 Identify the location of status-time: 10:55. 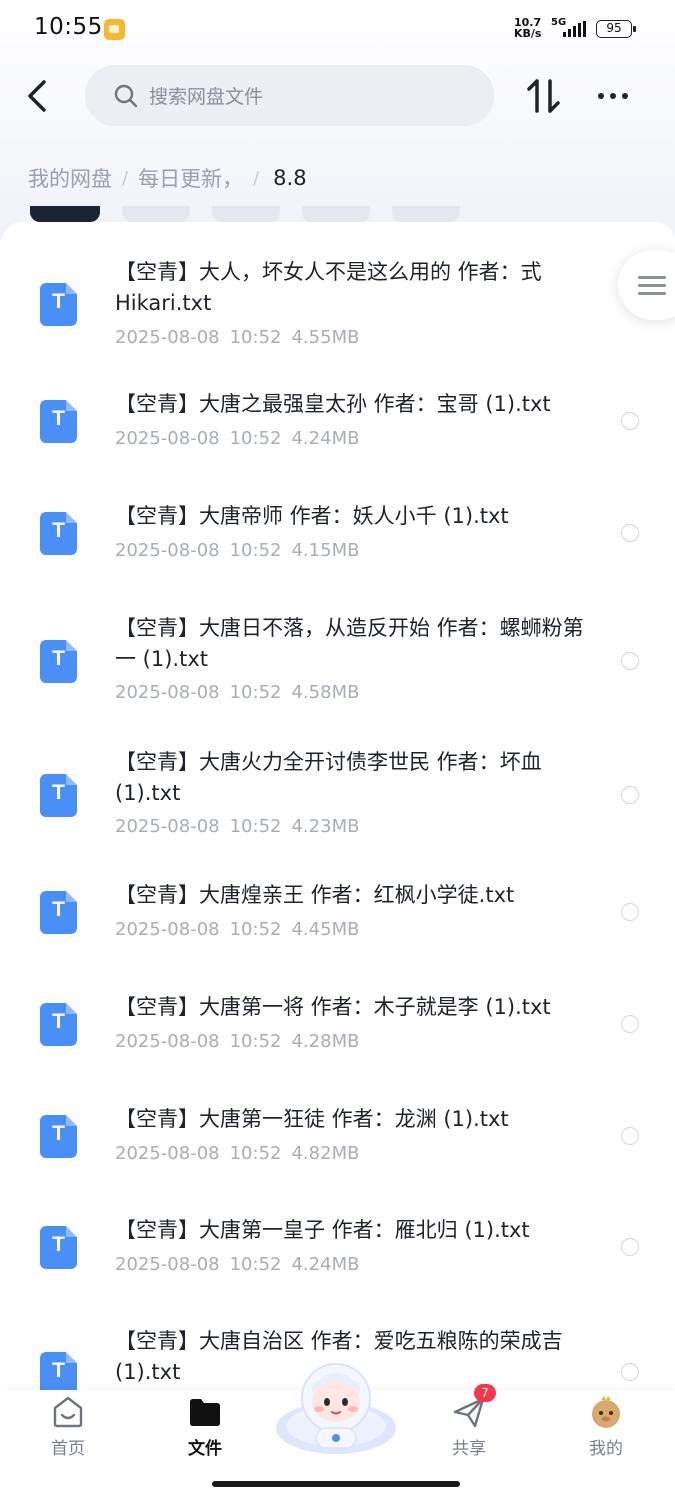
(68, 27).